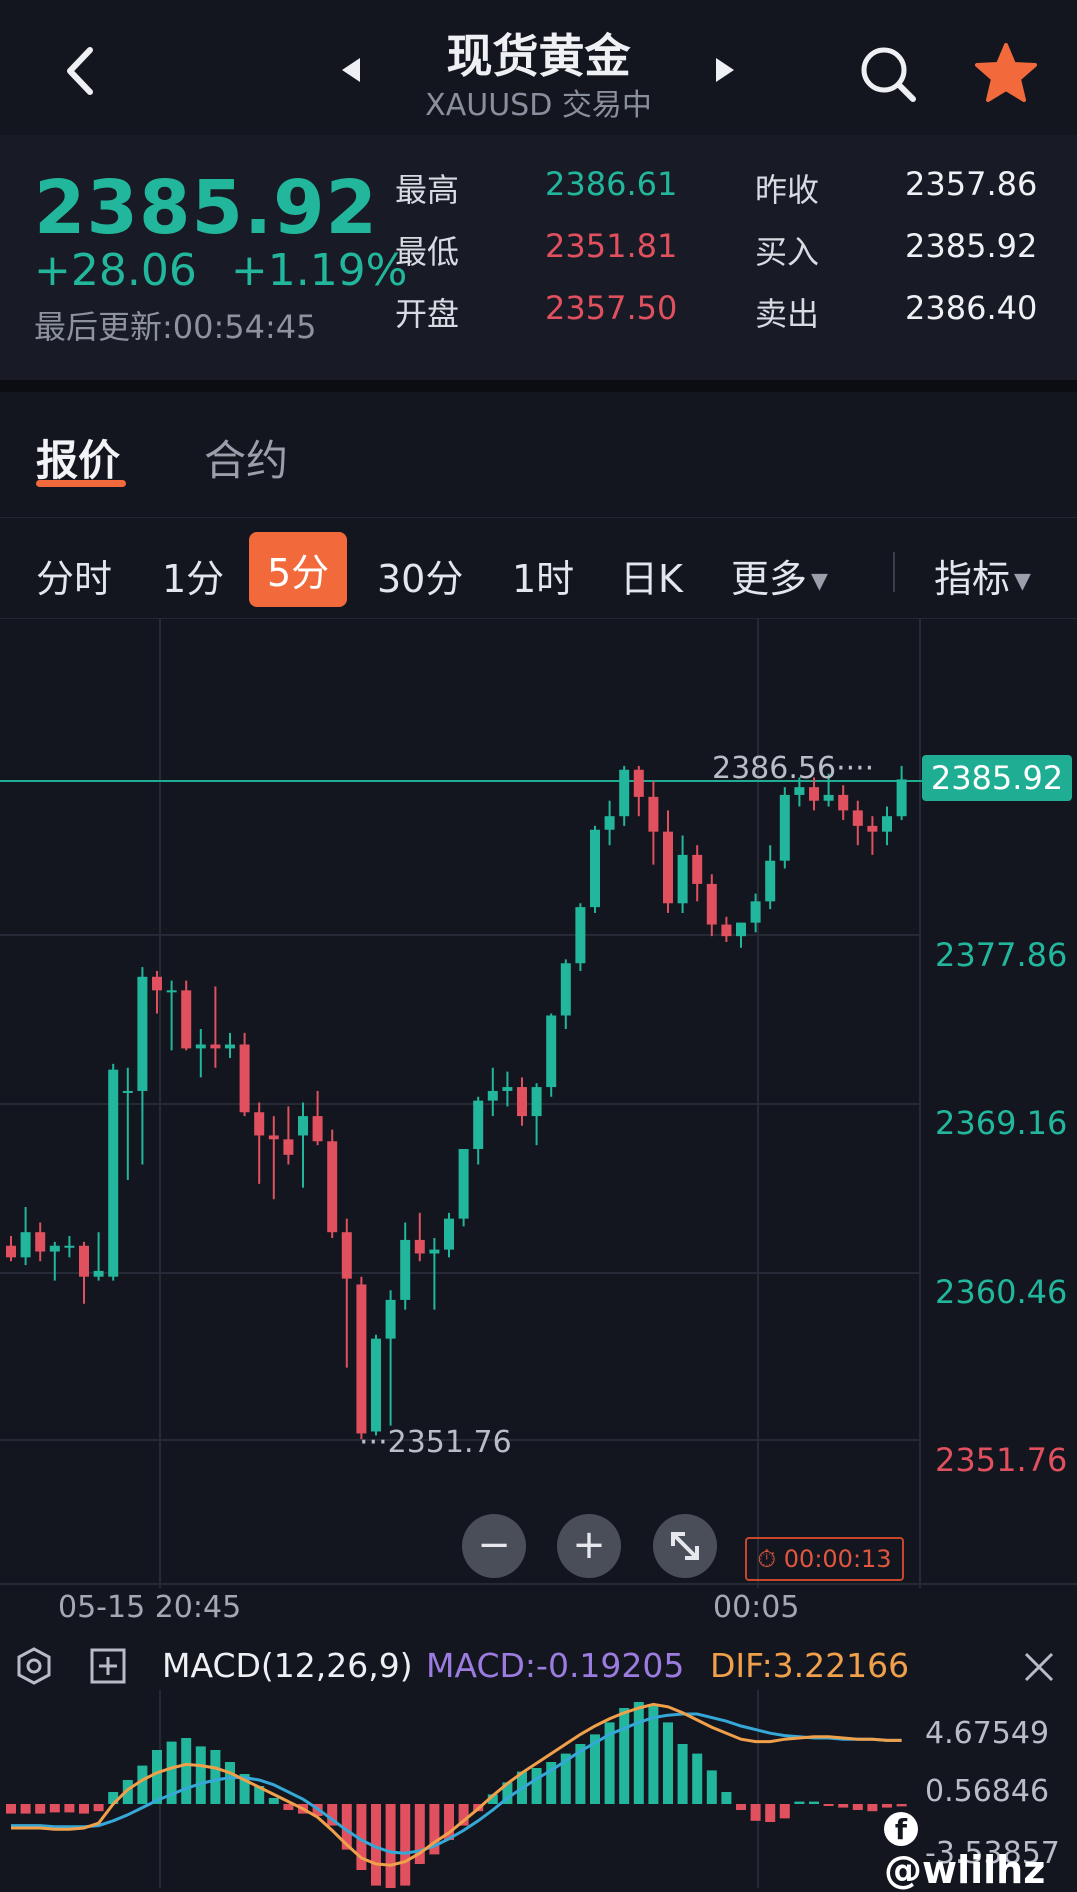 Image resolution: width=1077 pixels, height=1892 pixels. What do you see at coordinates (538, 386) in the screenshot?
I see `section-divider` at bounding box center [538, 386].